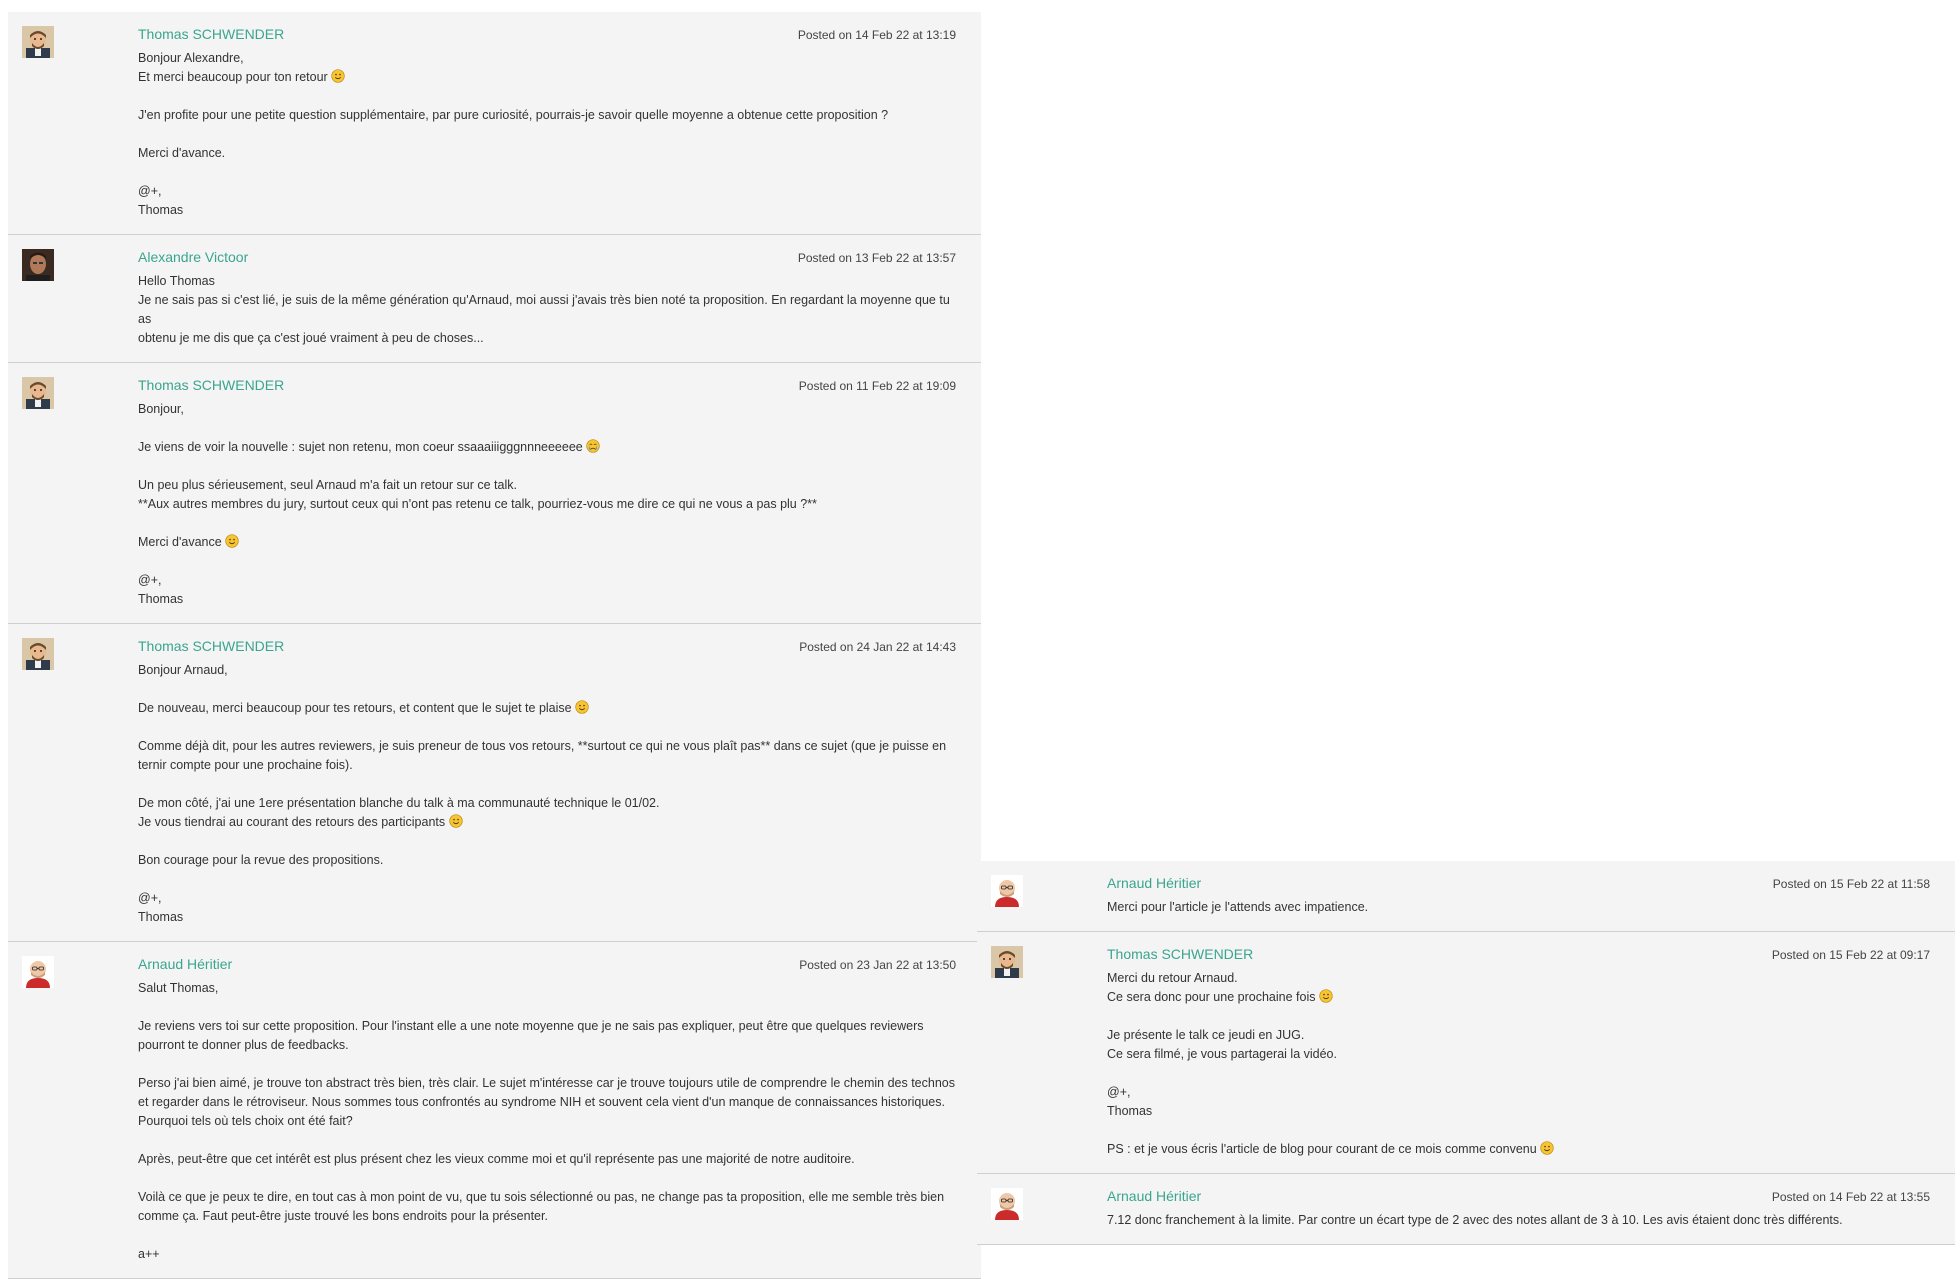 The image size is (1960, 1279). I want to click on comment-text: ternir compte pour une prochaine fois)., so click(245, 765).